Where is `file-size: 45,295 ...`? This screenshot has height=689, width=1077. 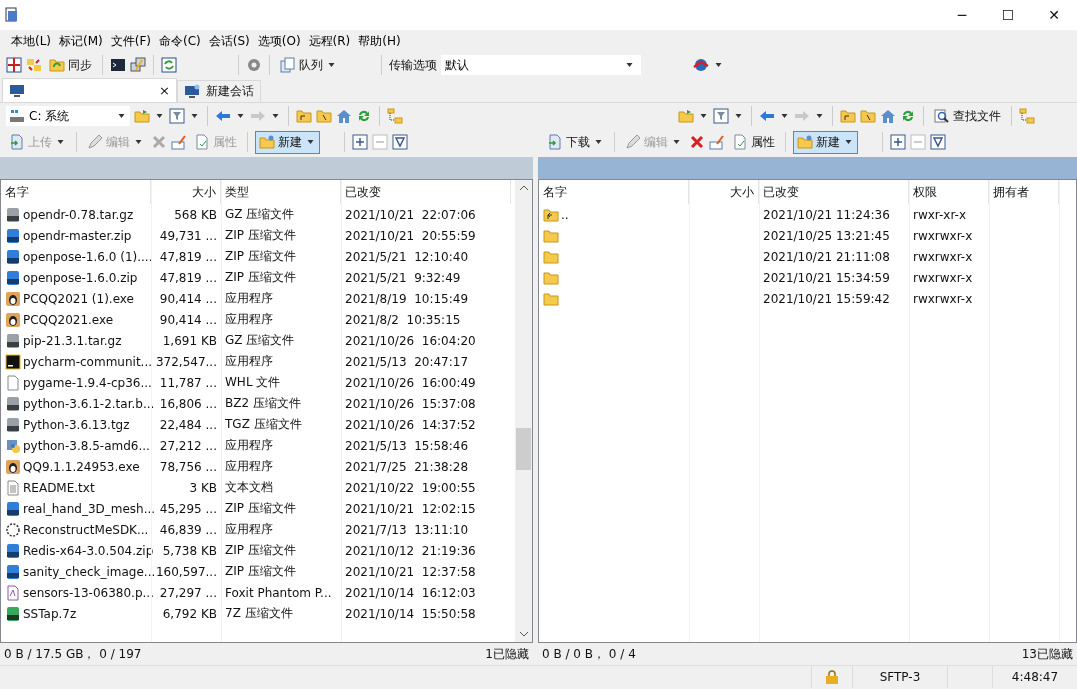
file-size: 45,295 ... is located at coordinates (188, 508).